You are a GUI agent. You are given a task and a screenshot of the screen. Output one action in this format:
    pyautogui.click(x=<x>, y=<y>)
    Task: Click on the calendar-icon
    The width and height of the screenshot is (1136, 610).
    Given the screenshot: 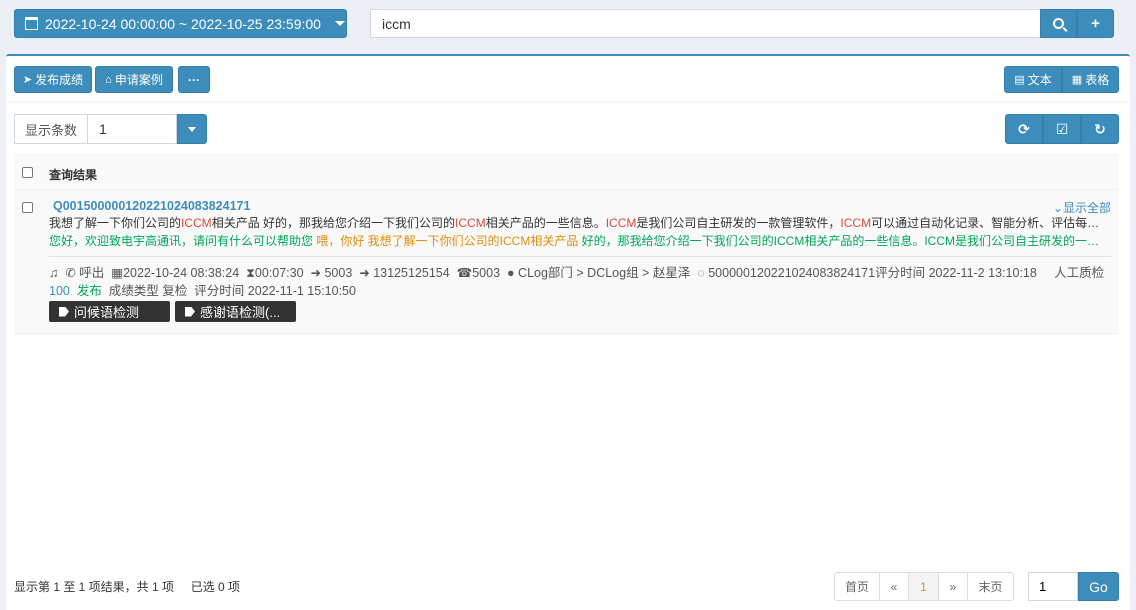 What is the action you would take?
    pyautogui.click(x=31, y=23)
    